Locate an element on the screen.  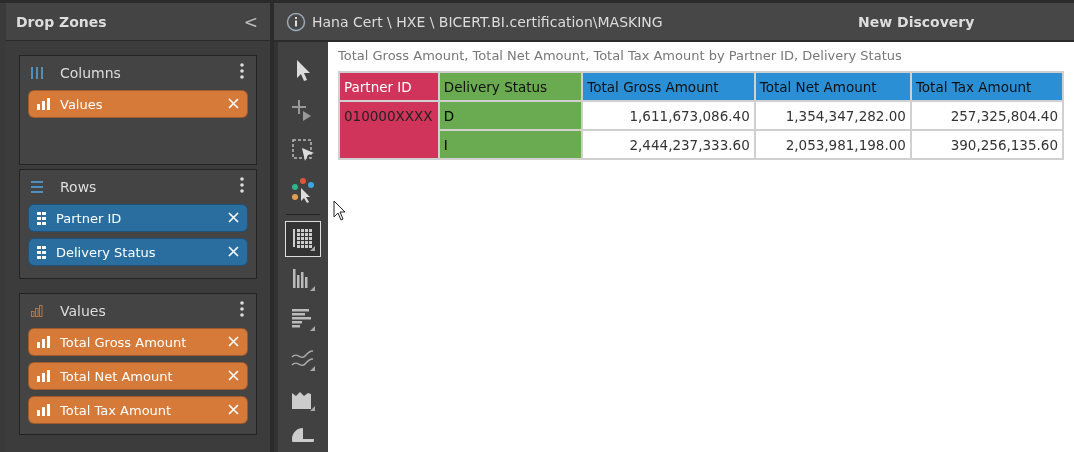
table-cell: 1,611,673,086.40 is located at coordinates (668, 115).